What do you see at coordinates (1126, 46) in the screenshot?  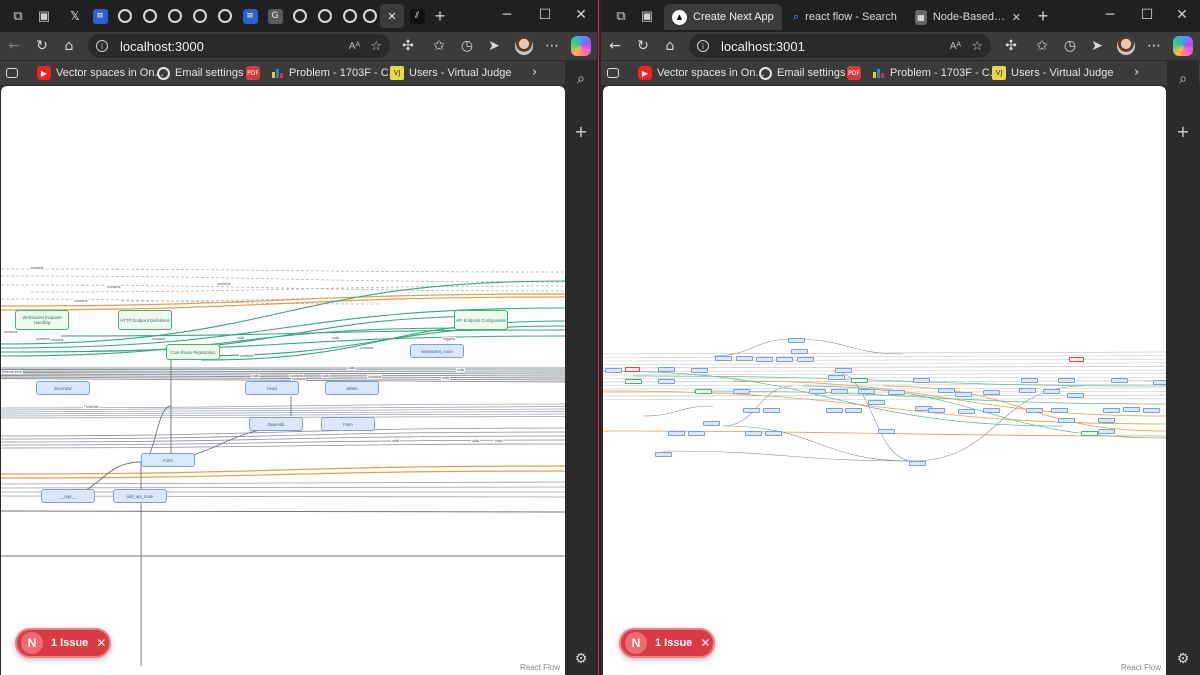 I see `profile-avatar` at bounding box center [1126, 46].